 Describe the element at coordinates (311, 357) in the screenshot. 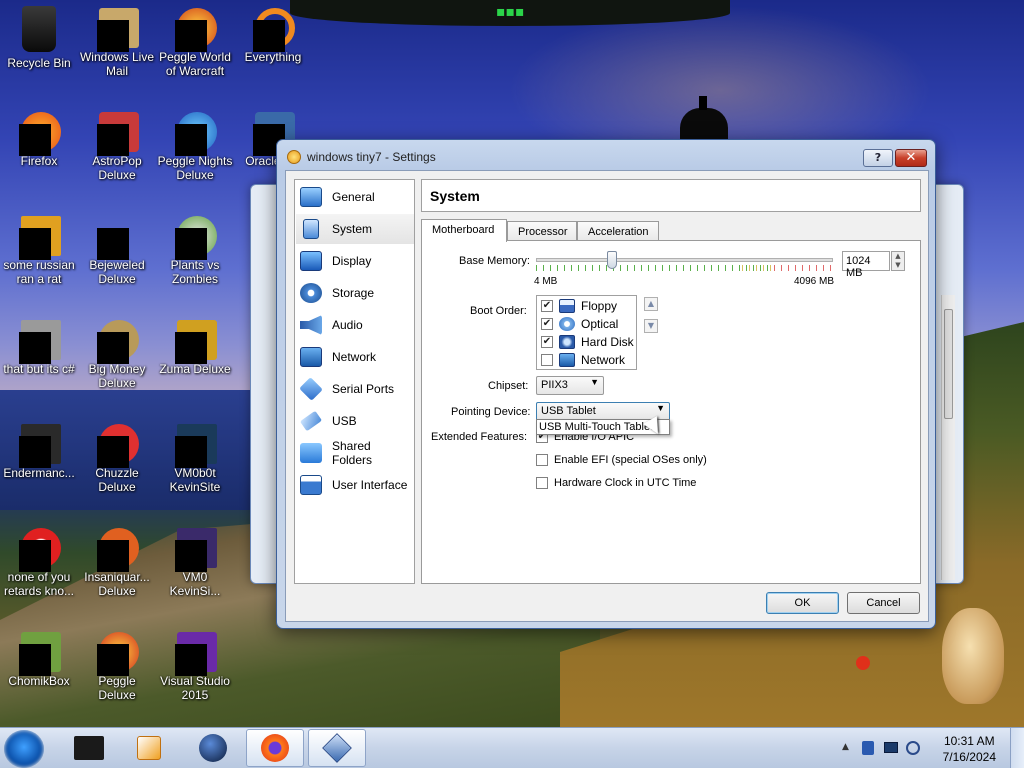

I see `network-icon` at that location.